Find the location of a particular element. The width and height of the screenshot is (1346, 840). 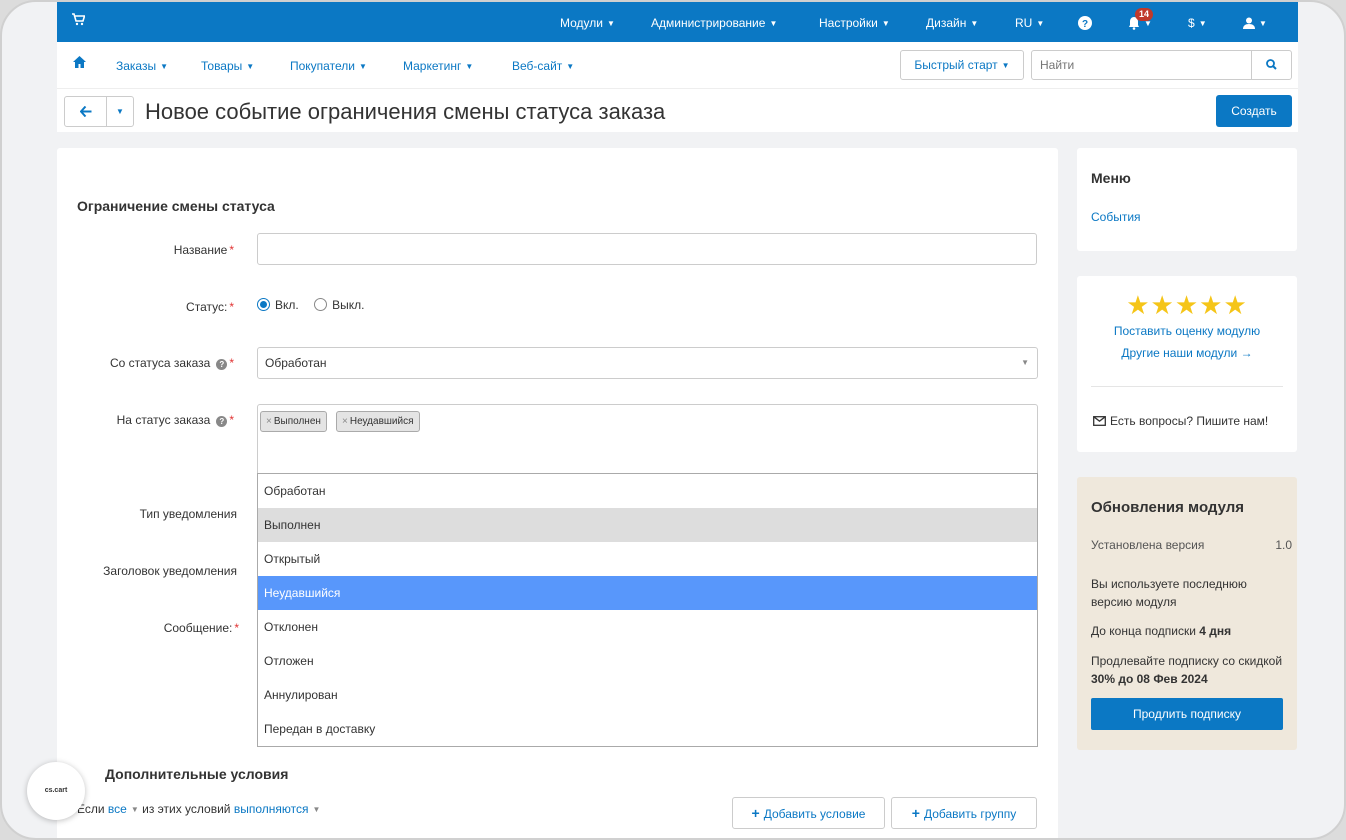

nav-website: Веб-сайт ▼ is located at coordinates (543, 66).